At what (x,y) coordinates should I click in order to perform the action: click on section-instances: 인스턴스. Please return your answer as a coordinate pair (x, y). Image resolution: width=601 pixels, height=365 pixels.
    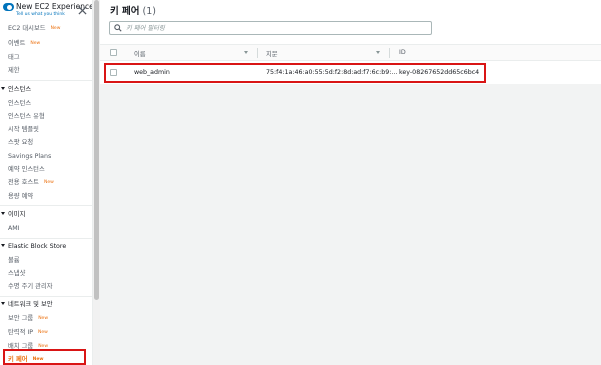
    Looking at the image, I should click on (16, 89).